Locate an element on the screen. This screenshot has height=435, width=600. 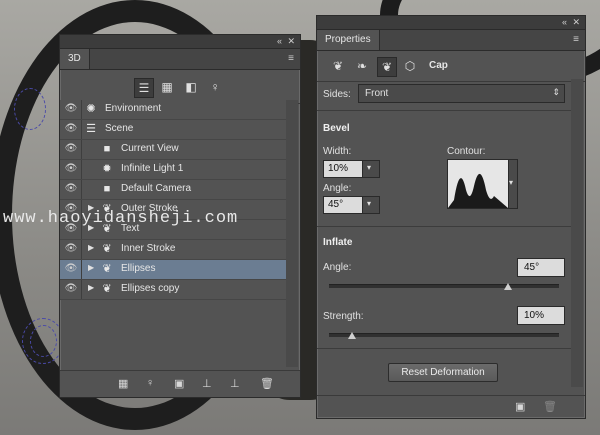
panel-3d-titlebar: « ✕ is located at coordinates (180, 42).